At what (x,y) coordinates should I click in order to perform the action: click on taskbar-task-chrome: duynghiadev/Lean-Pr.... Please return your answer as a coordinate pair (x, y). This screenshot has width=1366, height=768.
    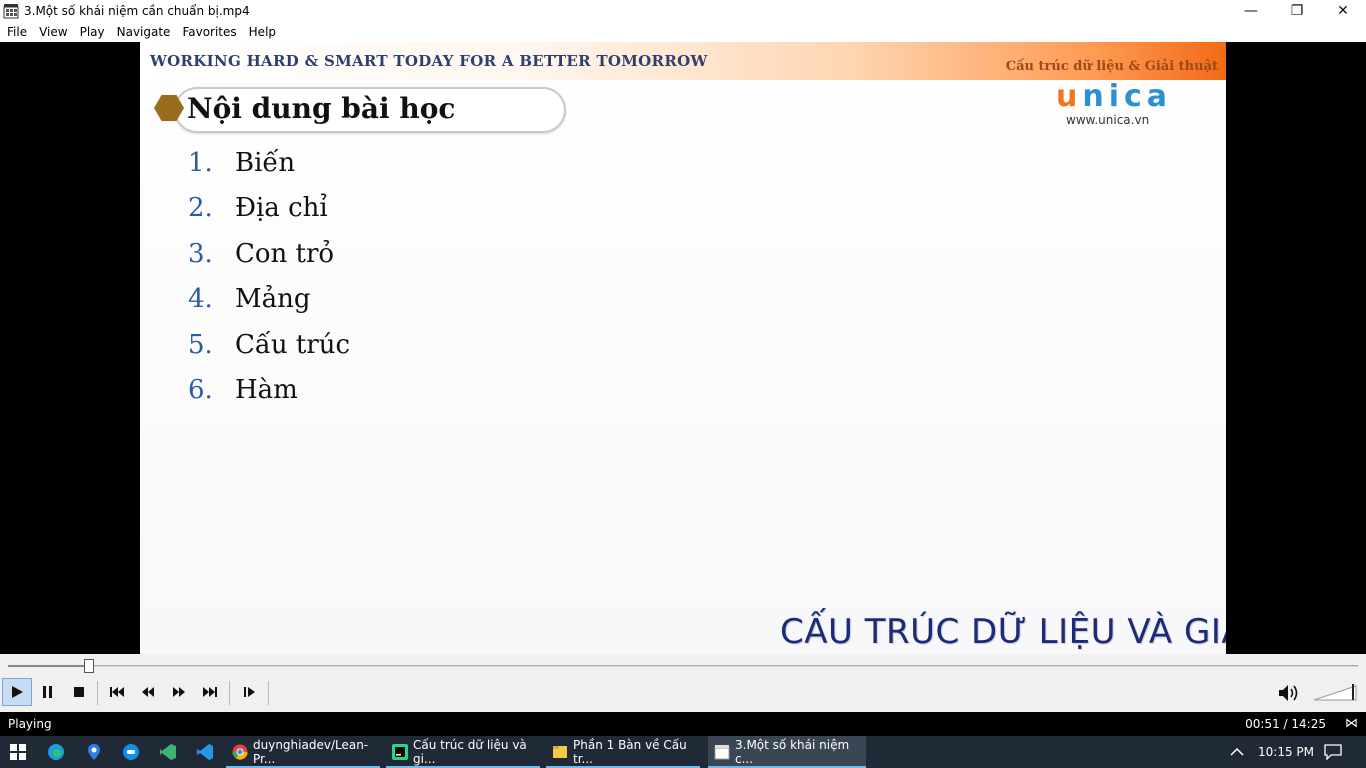
    Looking at the image, I should click on (303, 752).